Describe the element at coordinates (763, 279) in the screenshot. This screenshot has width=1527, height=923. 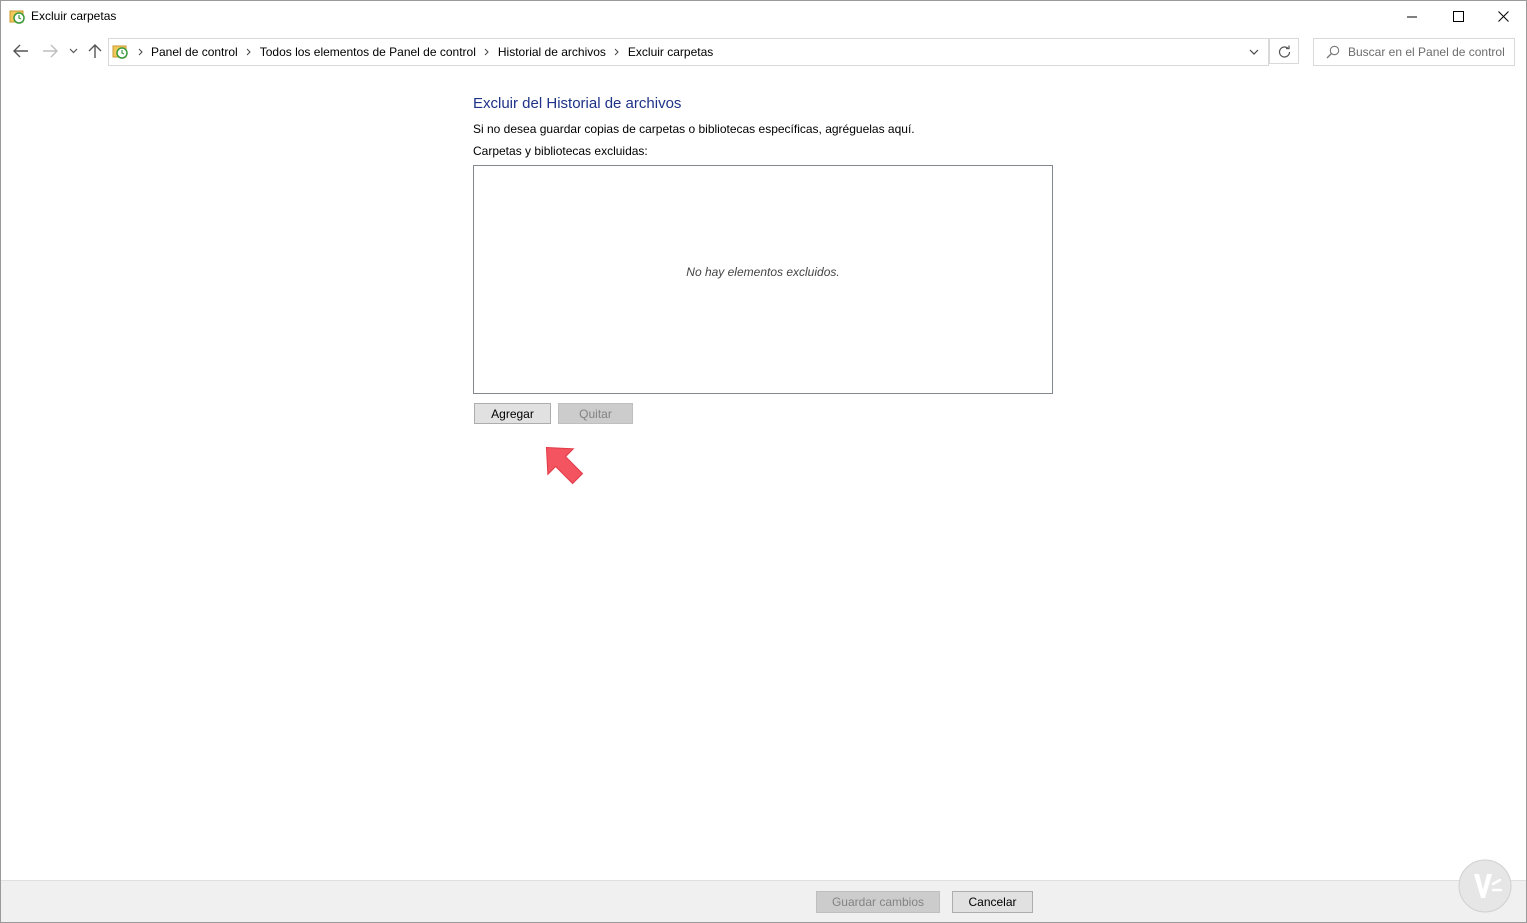
I see `excluded-folders-list: No hay elementos excluidos.` at that location.